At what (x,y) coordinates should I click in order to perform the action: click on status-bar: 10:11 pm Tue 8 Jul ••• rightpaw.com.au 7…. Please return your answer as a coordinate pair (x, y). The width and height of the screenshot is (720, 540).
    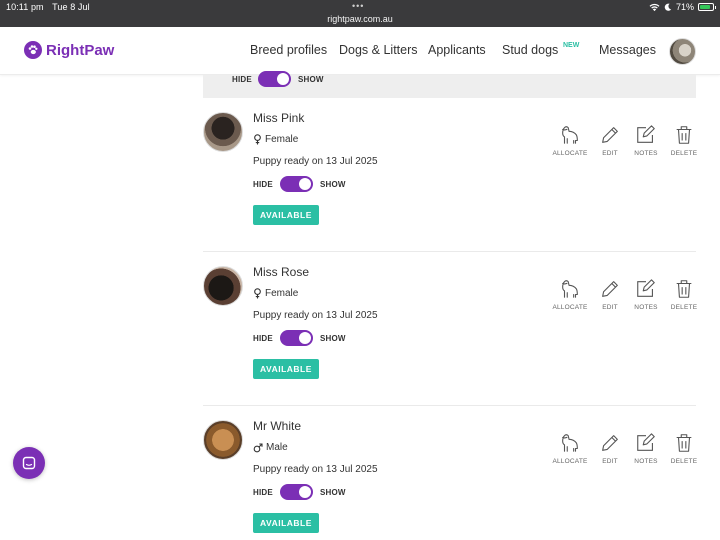
    Looking at the image, I should click on (360, 13).